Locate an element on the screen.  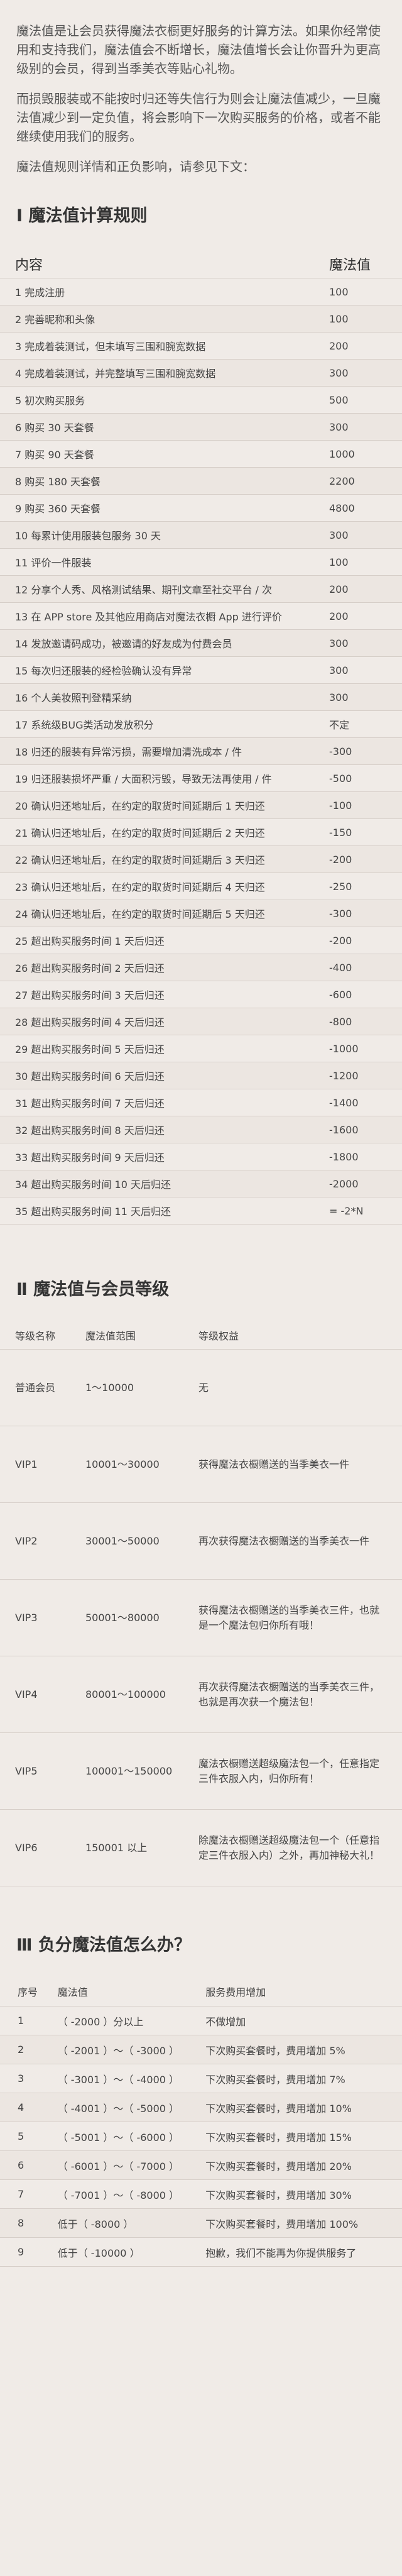
level-benefit-cell: 获得魔法衣橱赠送的当季美衣一件 is located at coordinates (300, 1465).